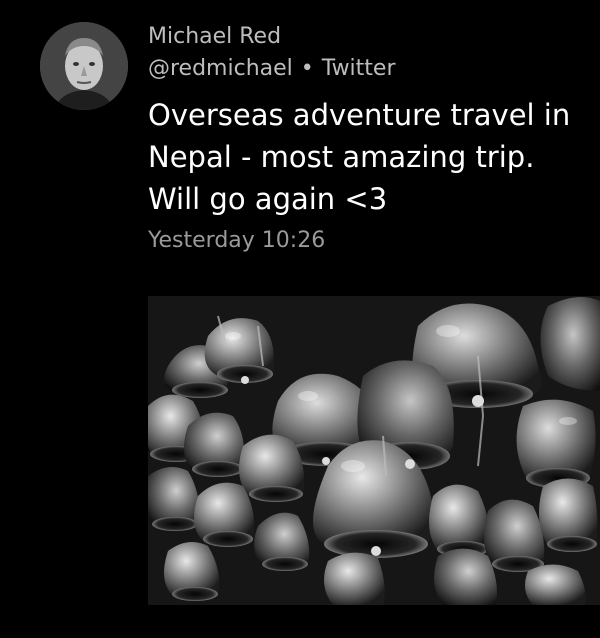 The image size is (600, 638). What do you see at coordinates (220, 68) in the screenshot?
I see `author-handle: @redmichael` at bounding box center [220, 68].